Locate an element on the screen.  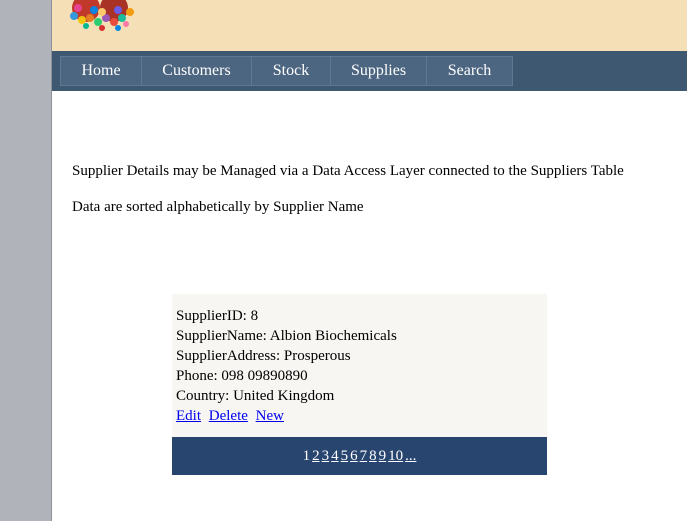
nav-supplies: Supplies is located at coordinates (378, 71).